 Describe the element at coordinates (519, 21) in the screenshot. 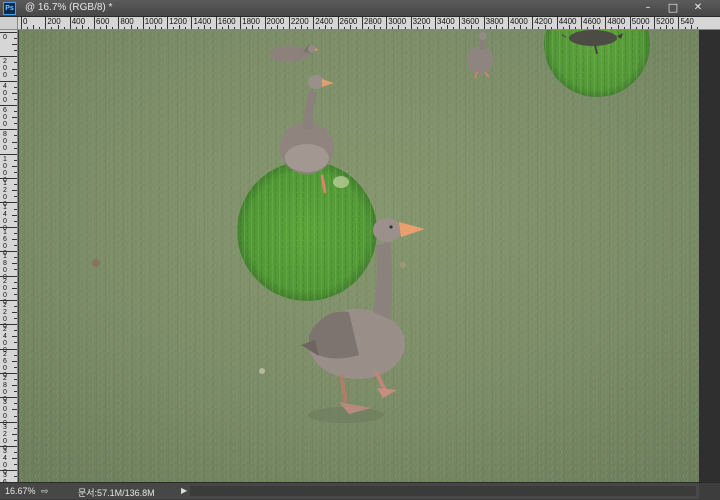

I see `ruler-label: 4000` at that location.